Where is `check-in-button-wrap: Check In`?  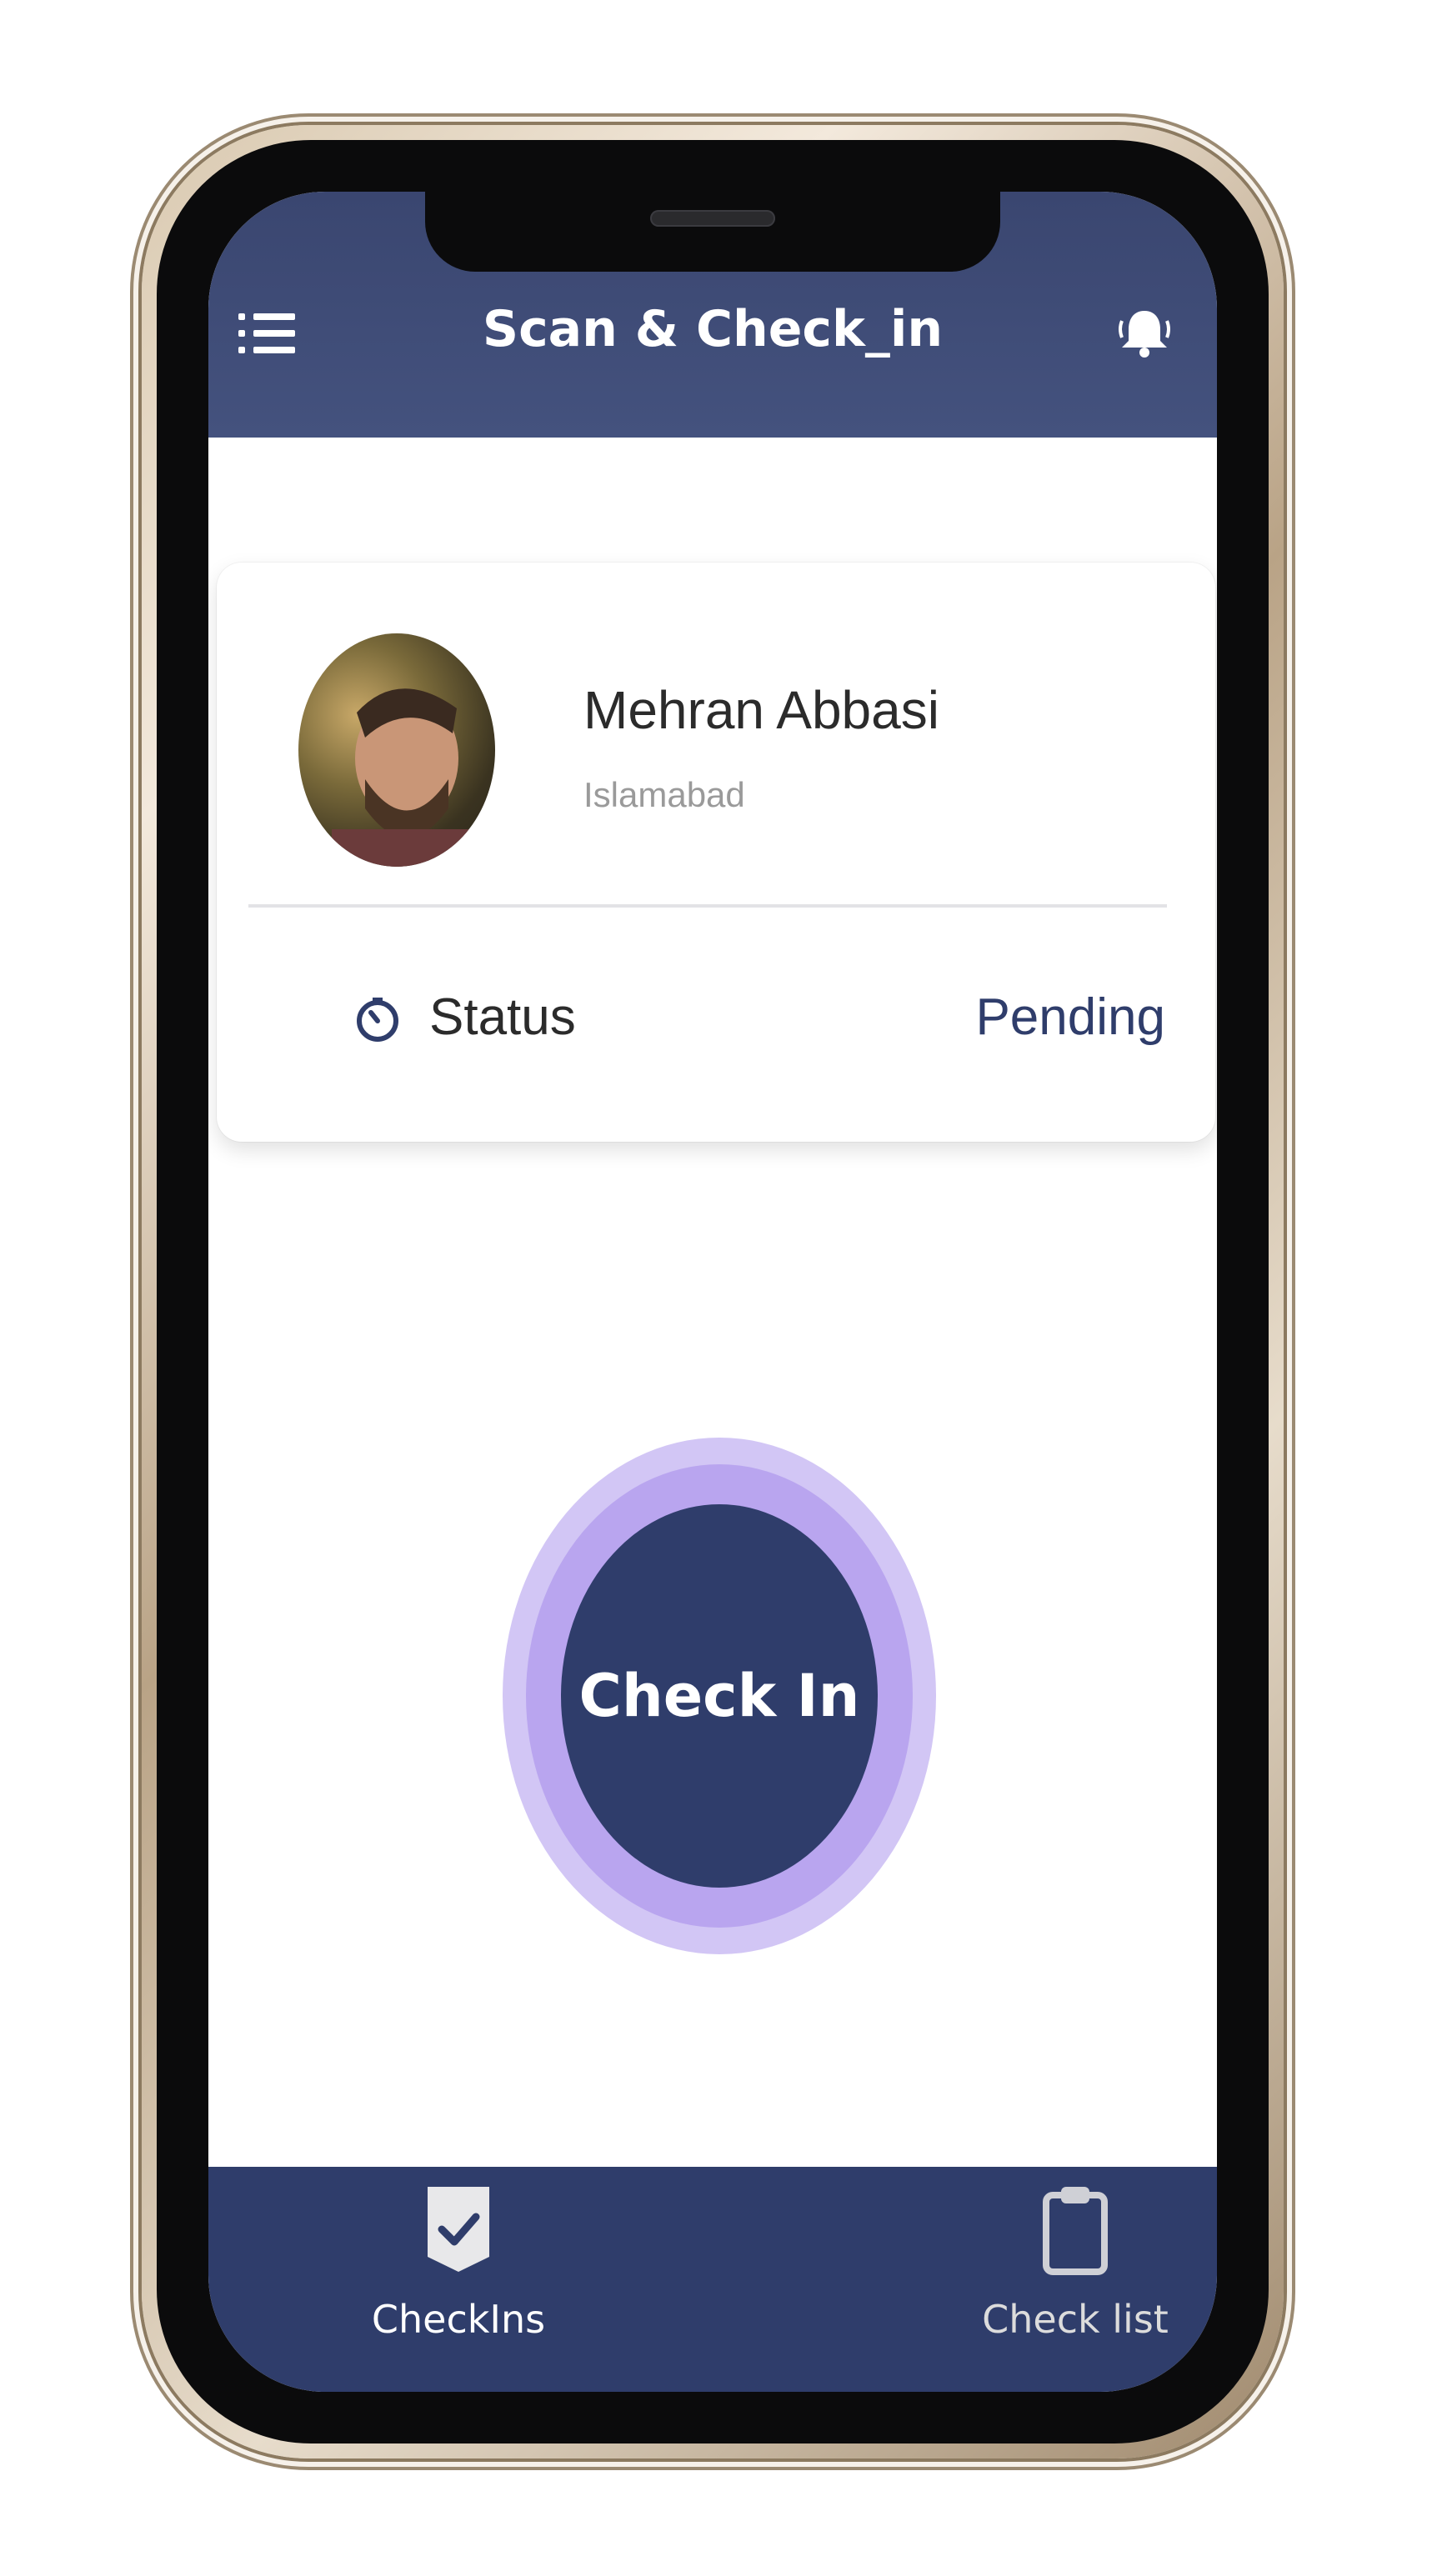
check-in-button-wrap: Check In is located at coordinates (719, 1696).